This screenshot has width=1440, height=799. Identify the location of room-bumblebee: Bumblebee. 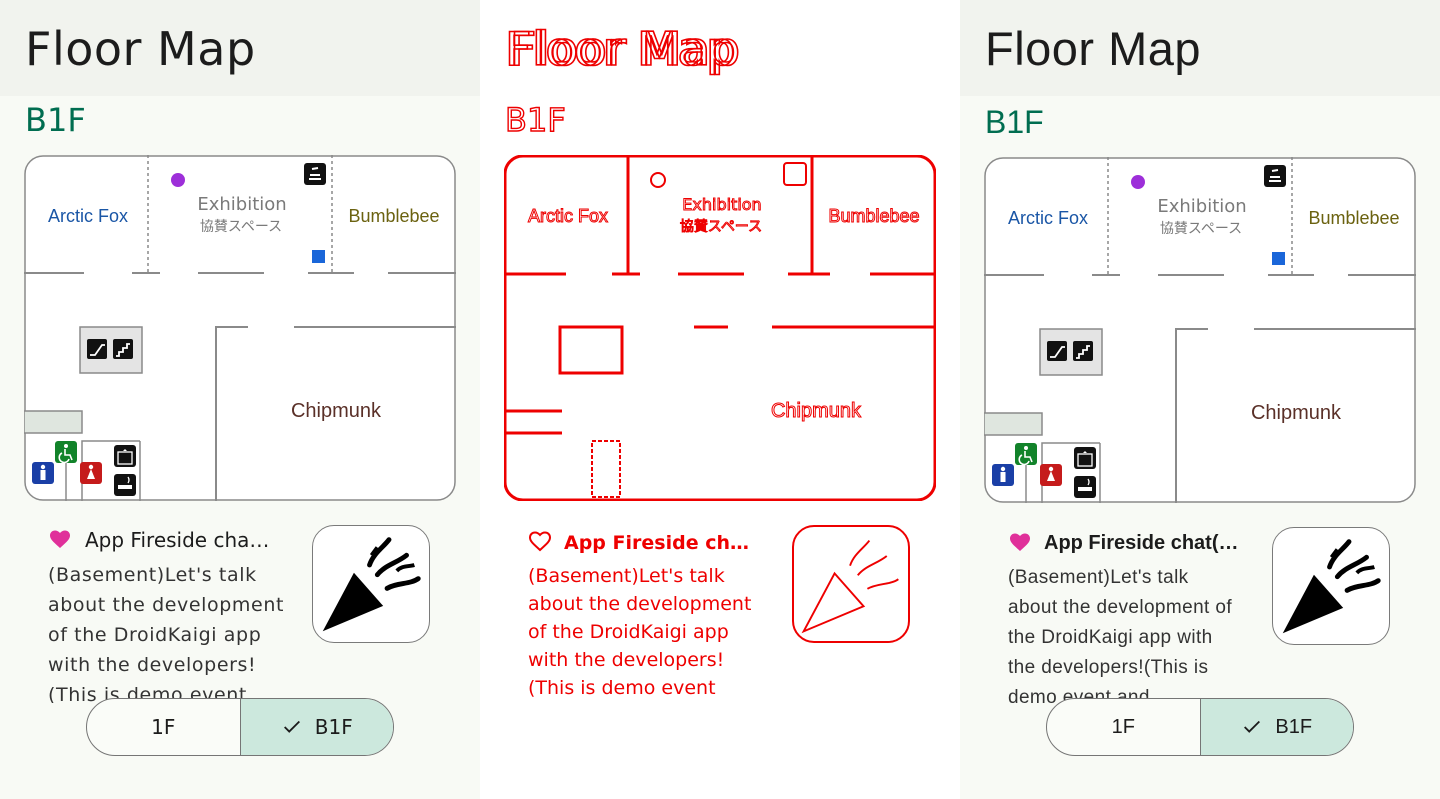
(393, 216).